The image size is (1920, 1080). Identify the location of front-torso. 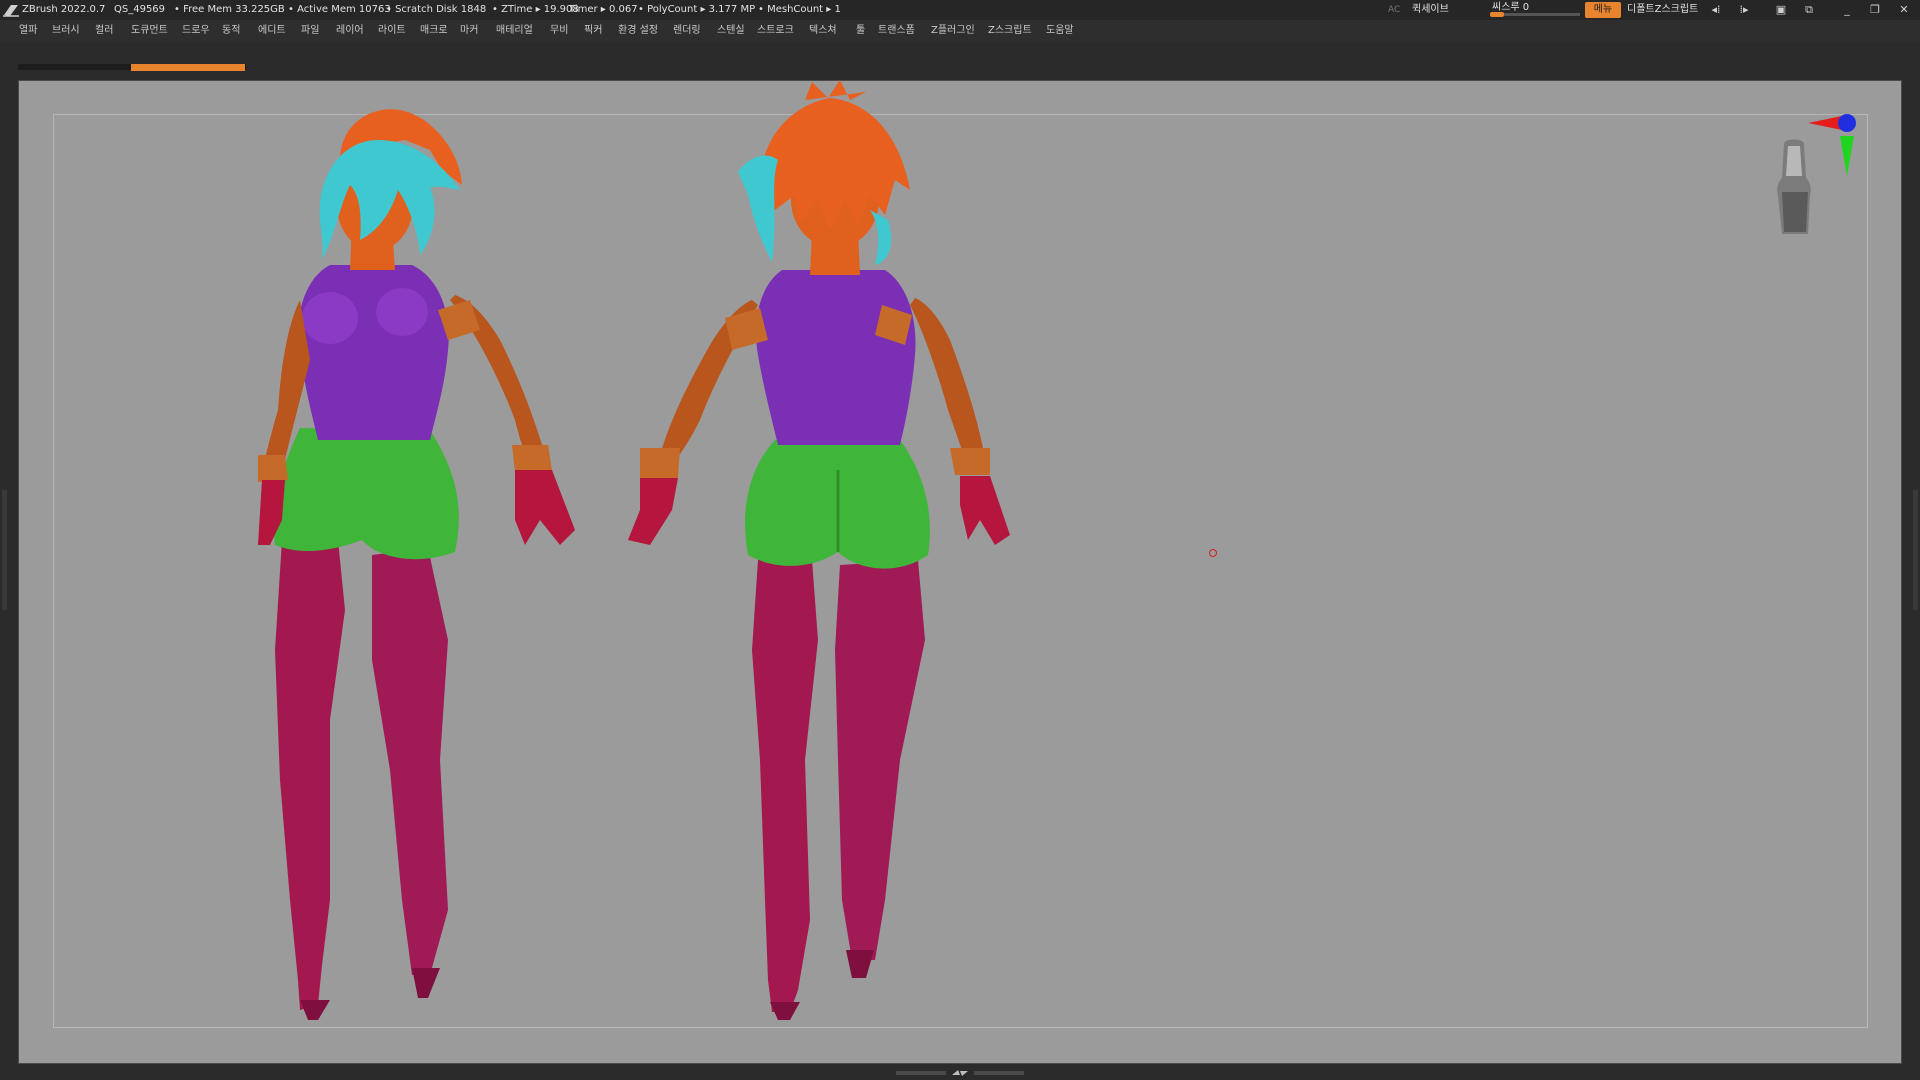
(373, 352).